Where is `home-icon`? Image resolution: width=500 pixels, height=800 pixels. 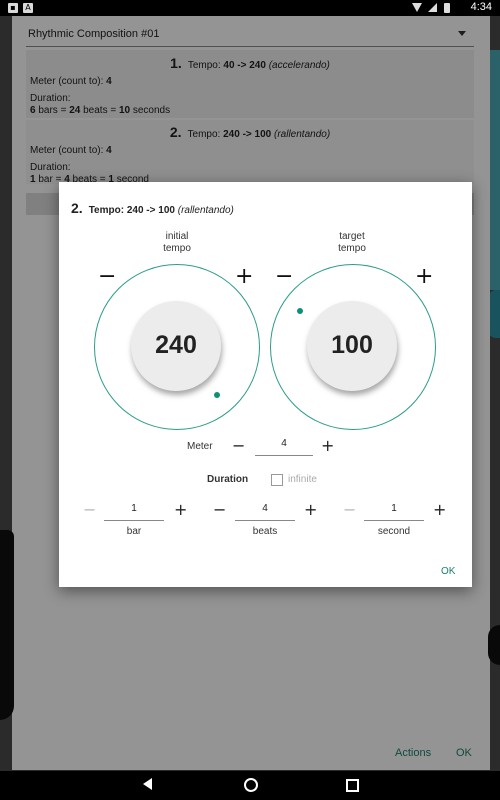
home-icon is located at coordinates (251, 785).